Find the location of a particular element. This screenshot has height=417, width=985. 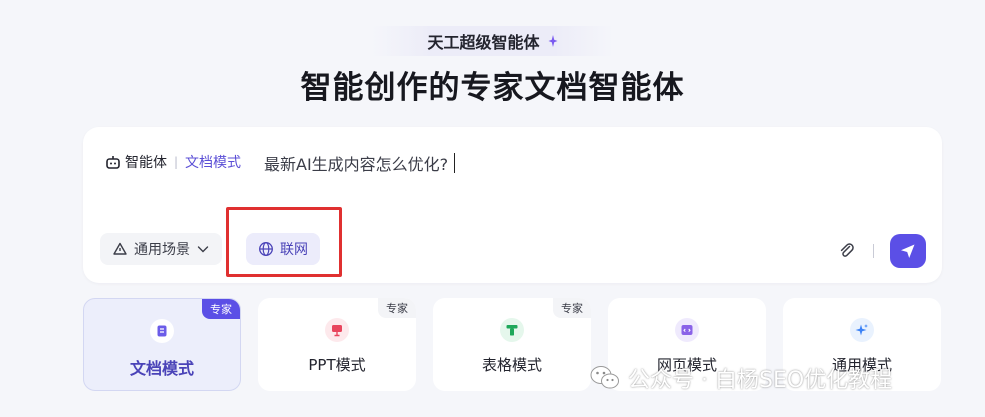

agent-label: 智能体 is located at coordinates (146, 163).